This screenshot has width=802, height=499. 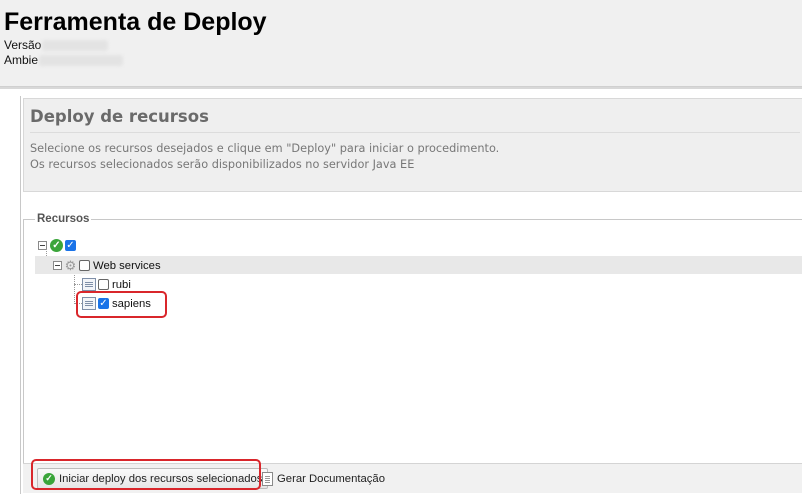 What do you see at coordinates (23, 45) in the screenshot?
I see `version-label: Versão` at bounding box center [23, 45].